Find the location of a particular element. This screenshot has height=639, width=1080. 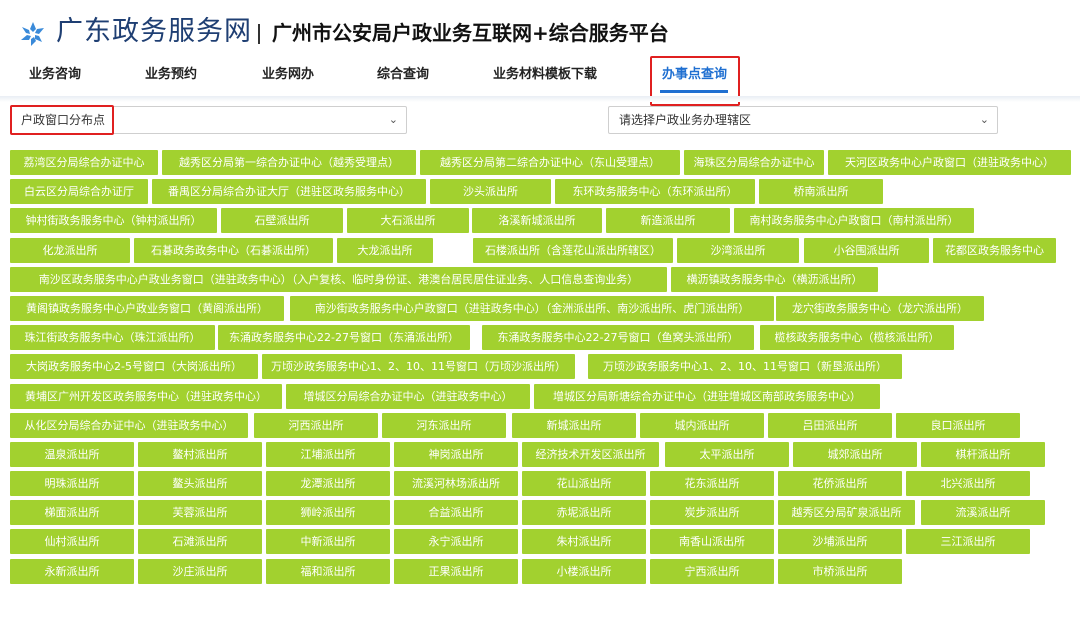

office-button: 温泉派出所 is located at coordinates (72, 454).